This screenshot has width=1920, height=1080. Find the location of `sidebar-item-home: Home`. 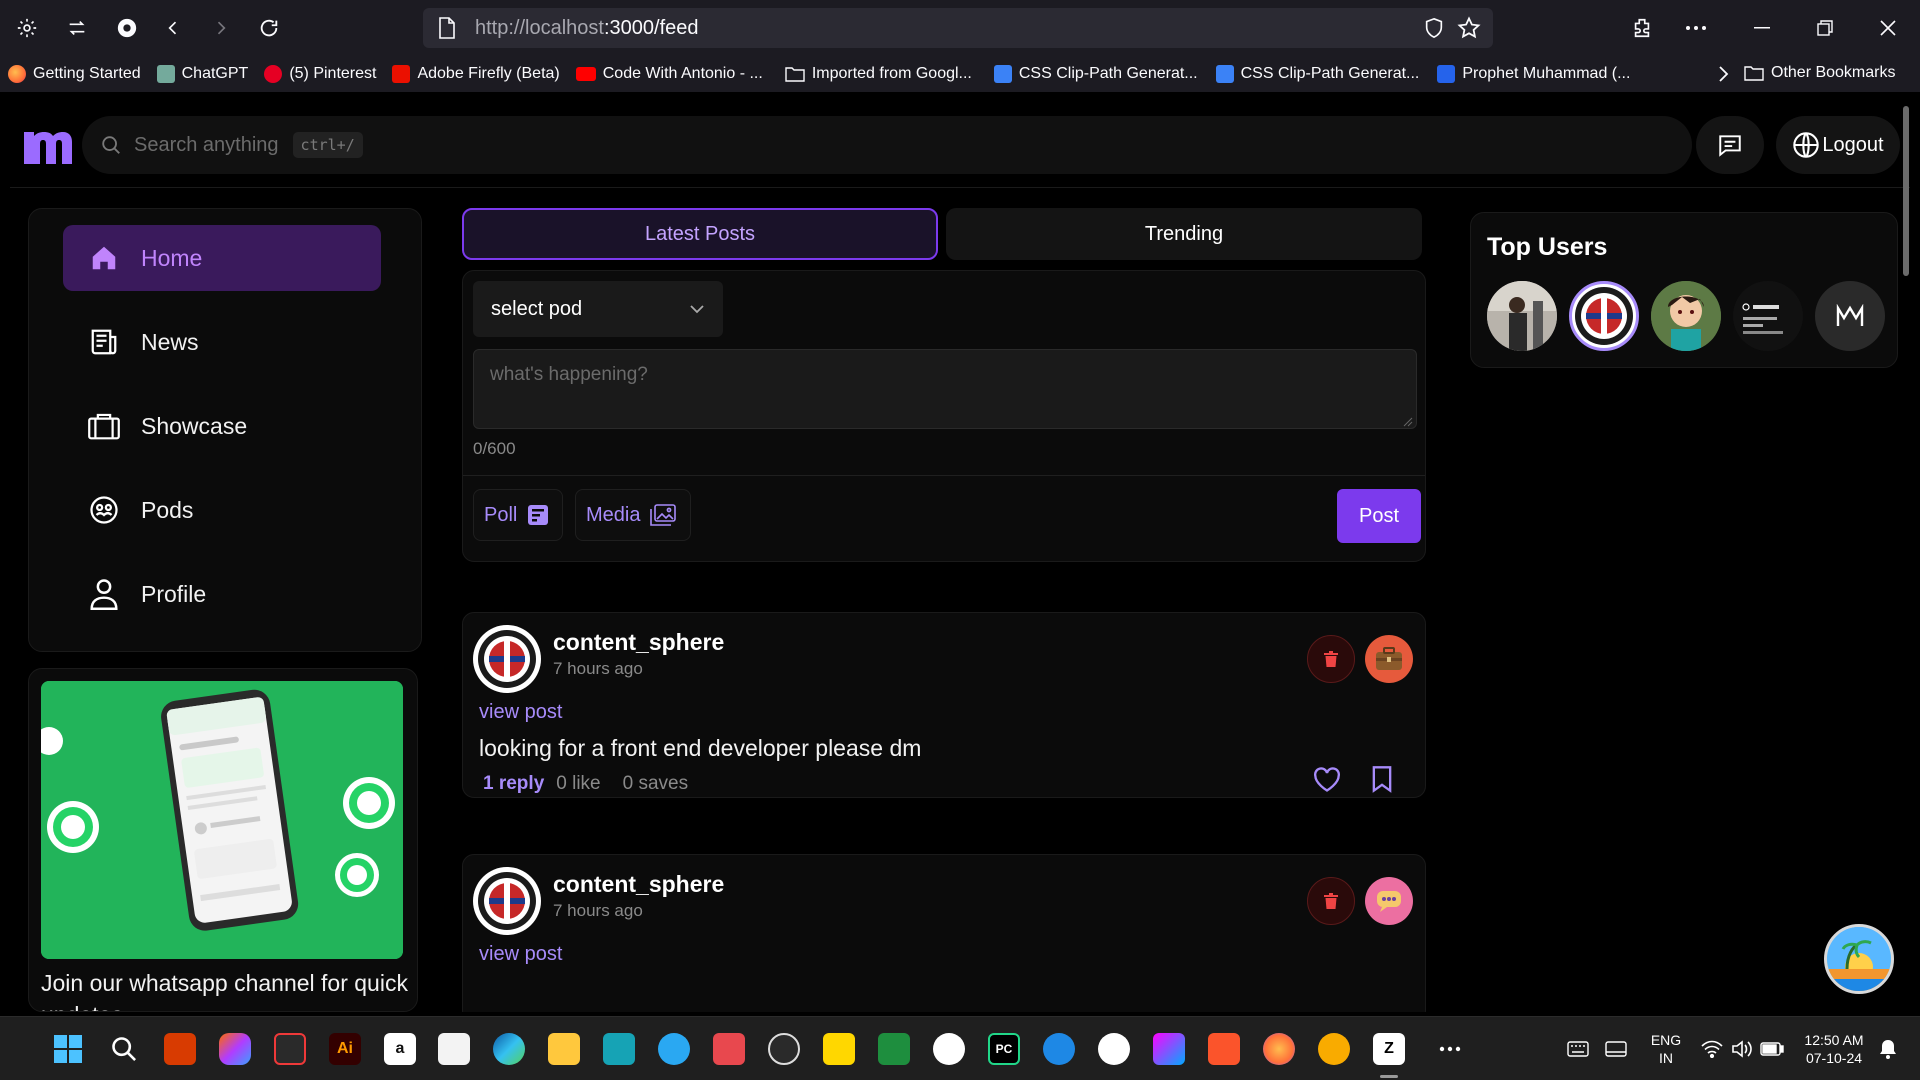

sidebar-item-home: Home is located at coordinates (222, 258).